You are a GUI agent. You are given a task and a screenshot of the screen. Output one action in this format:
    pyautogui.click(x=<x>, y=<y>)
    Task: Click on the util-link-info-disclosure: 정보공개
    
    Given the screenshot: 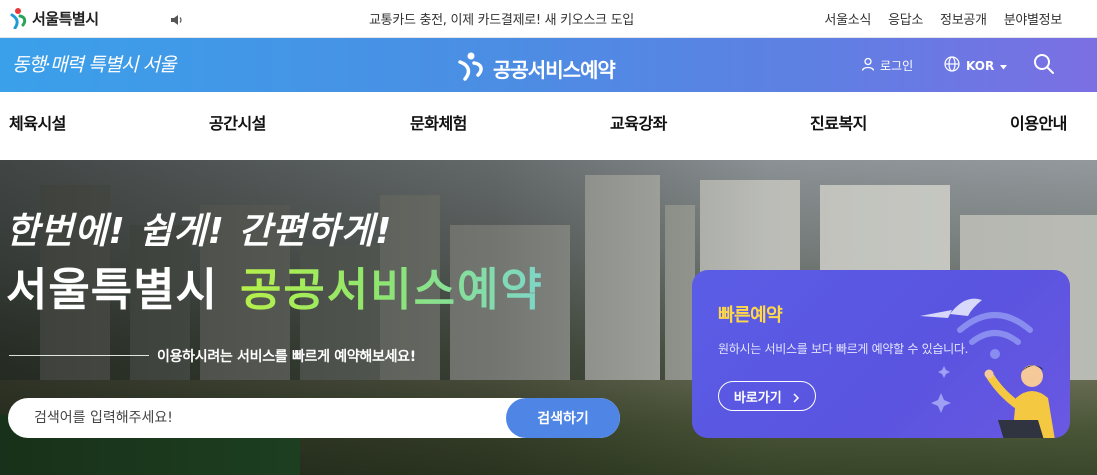 What is the action you would take?
    pyautogui.click(x=963, y=18)
    